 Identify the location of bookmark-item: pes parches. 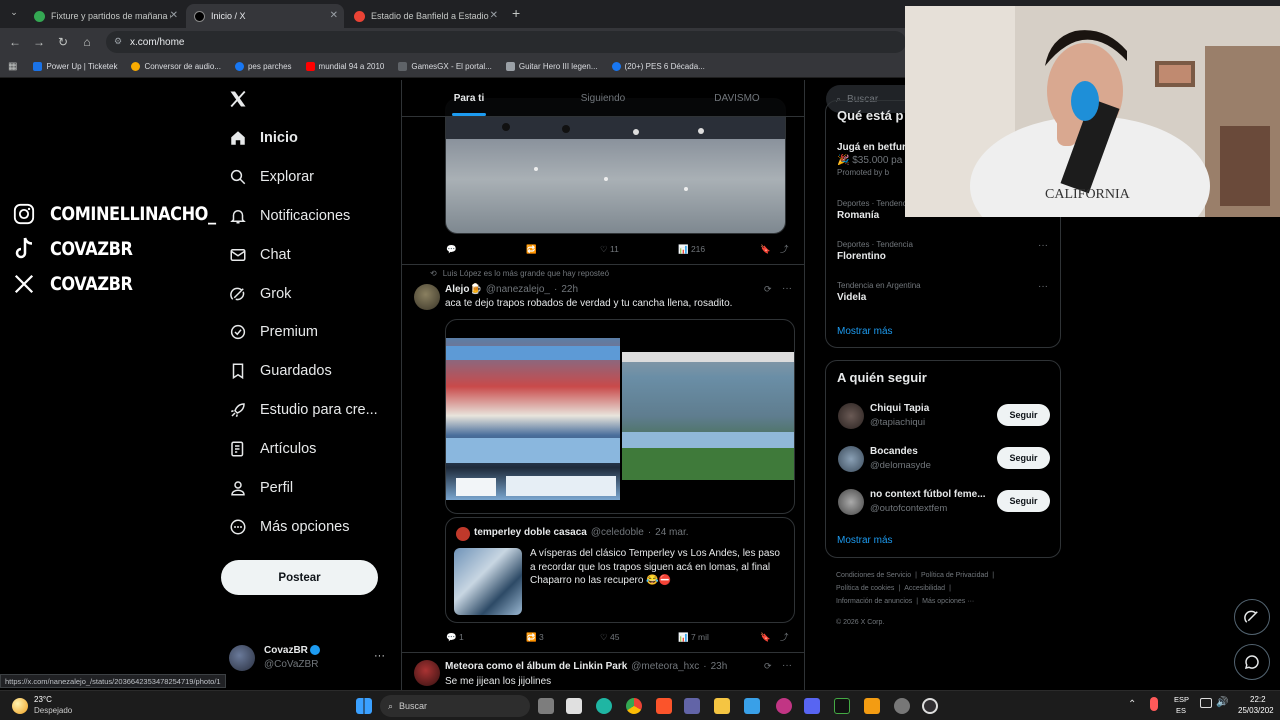
(263, 66).